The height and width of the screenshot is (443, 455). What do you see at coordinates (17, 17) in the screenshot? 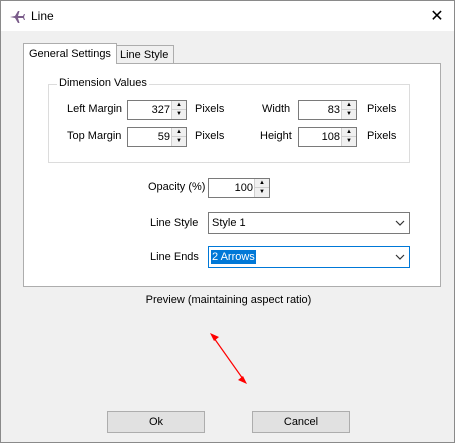
I see `app-icon` at bounding box center [17, 17].